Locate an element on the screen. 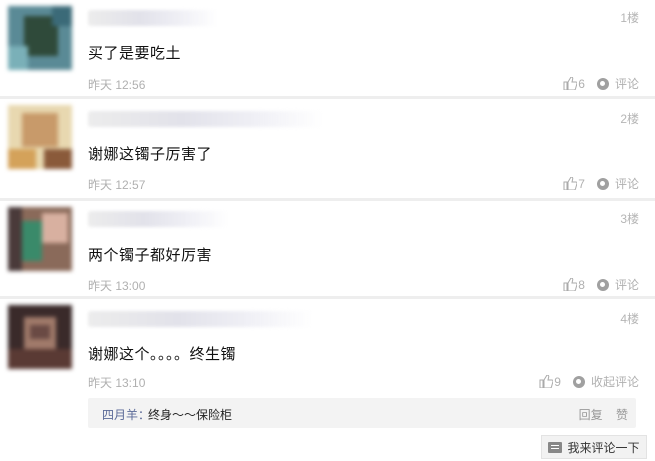  comment-text: 谢娜这镯子厉害了 is located at coordinates (150, 154).